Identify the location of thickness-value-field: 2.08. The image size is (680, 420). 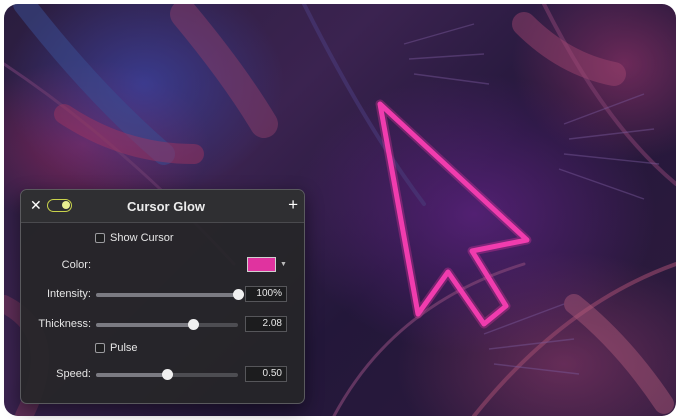
(266, 324).